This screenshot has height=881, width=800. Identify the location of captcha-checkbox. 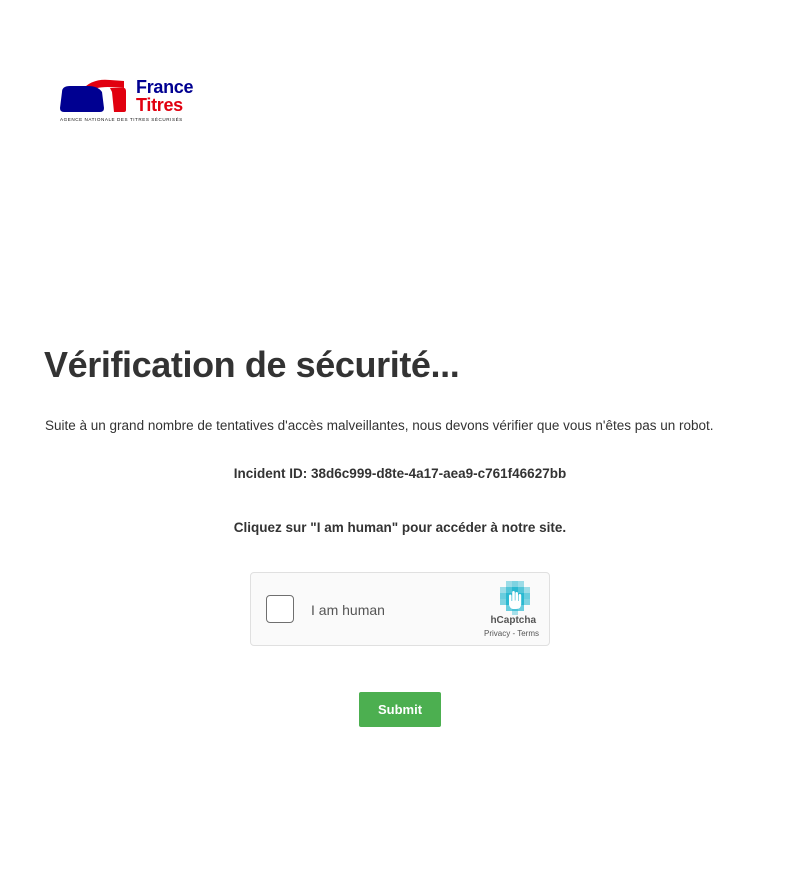
(280, 609).